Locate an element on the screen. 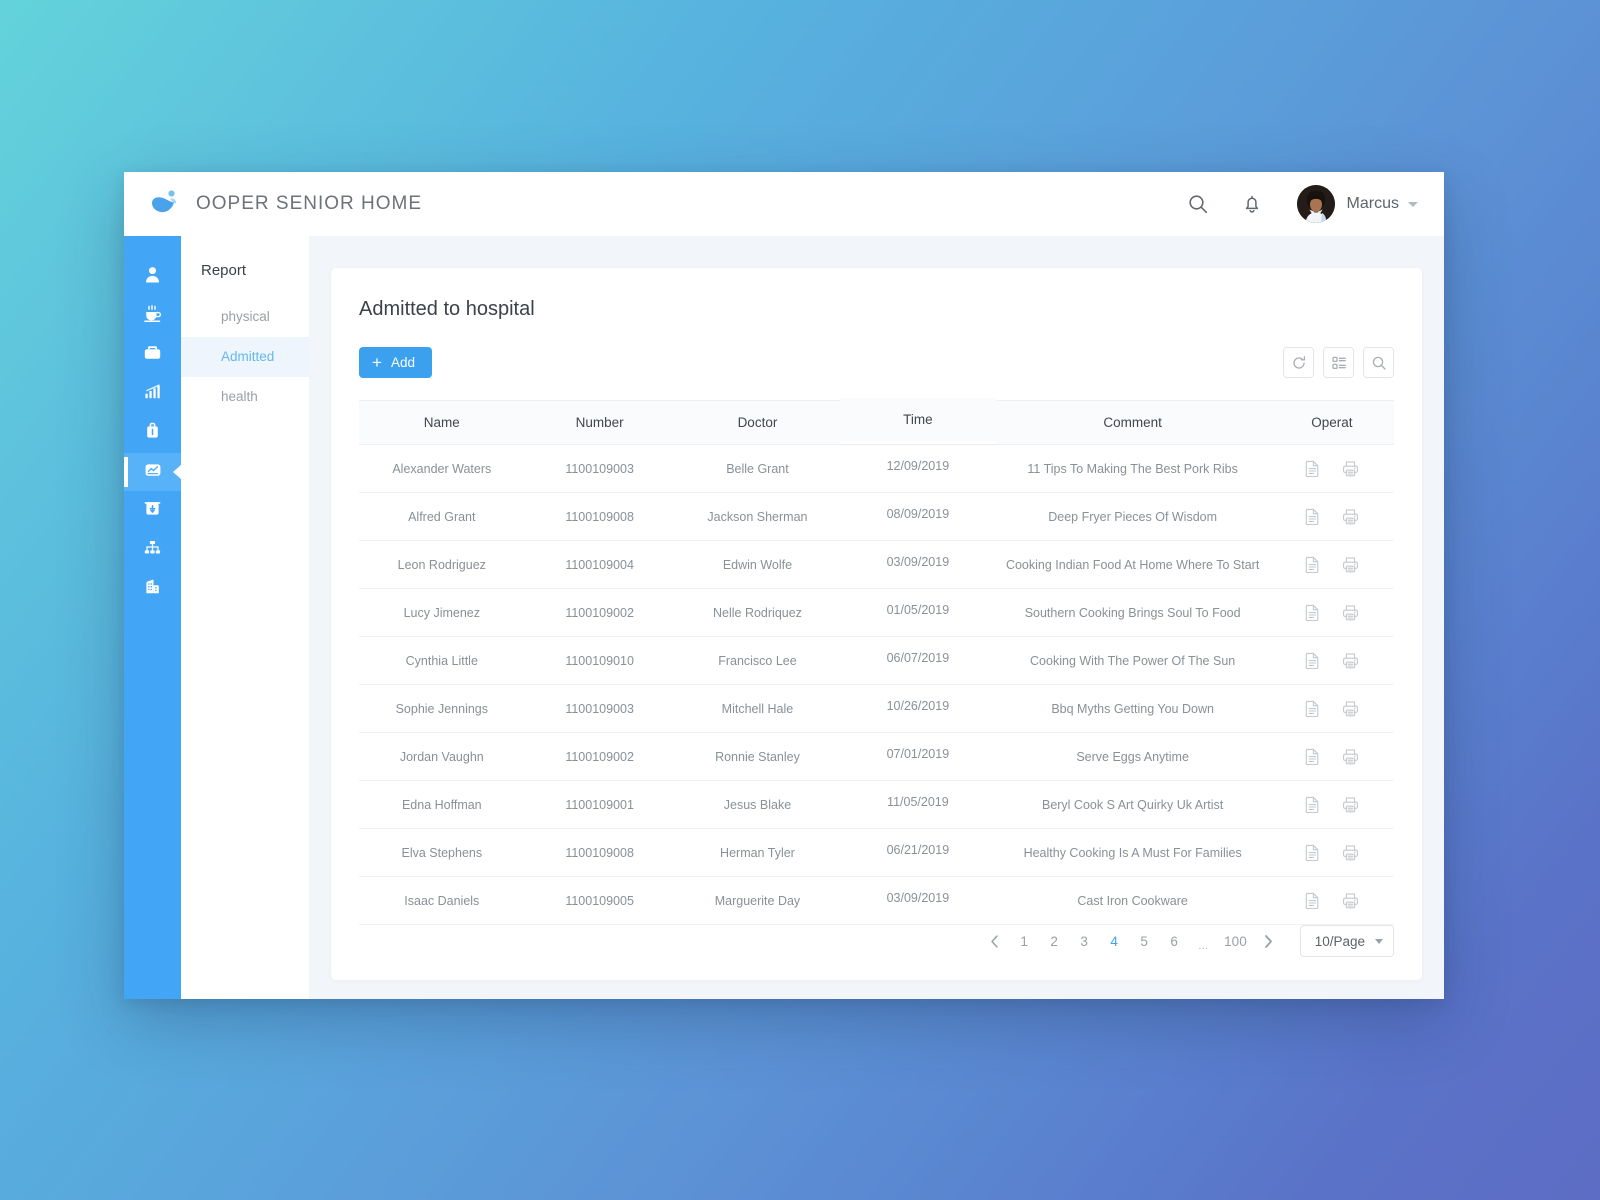 This screenshot has height=1200, width=1600. cell-comment: Healthy Cooking Is A Must For Families is located at coordinates (1132, 852).